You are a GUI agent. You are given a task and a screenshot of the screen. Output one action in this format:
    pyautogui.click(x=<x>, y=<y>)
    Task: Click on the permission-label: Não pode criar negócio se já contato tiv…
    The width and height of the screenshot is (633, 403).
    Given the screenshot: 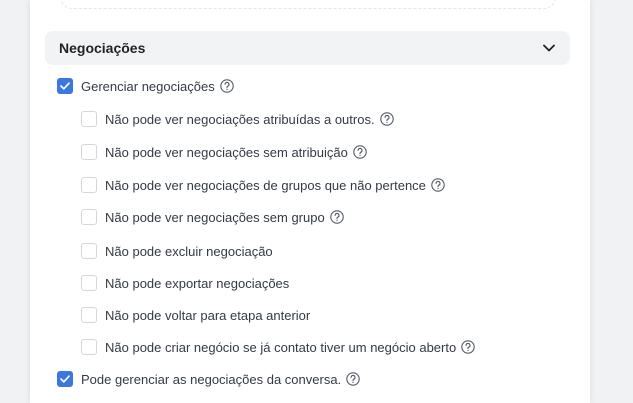 What is the action you would take?
    pyautogui.click(x=280, y=347)
    